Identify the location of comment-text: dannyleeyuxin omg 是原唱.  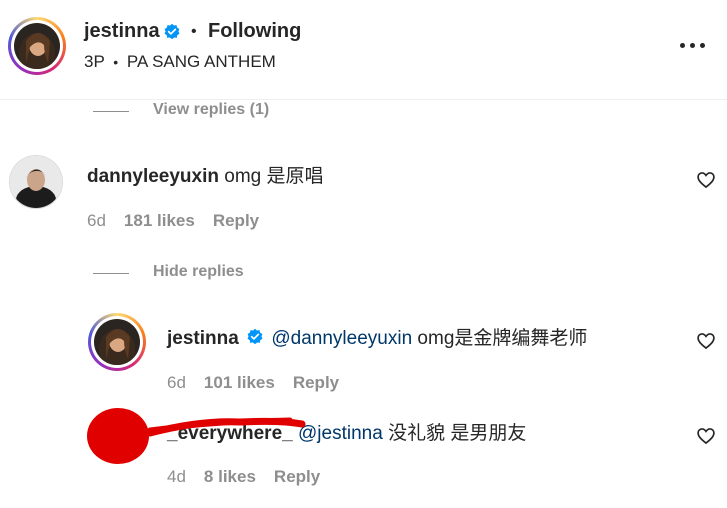
(205, 174).